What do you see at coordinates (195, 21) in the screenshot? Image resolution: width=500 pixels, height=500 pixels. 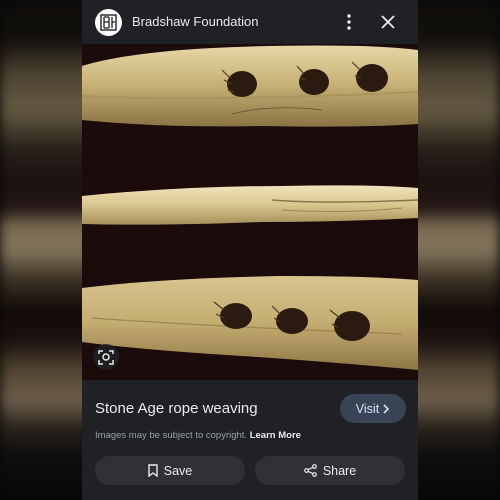 I see `source-name: Bradshaw Foundation` at bounding box center [195, 21].